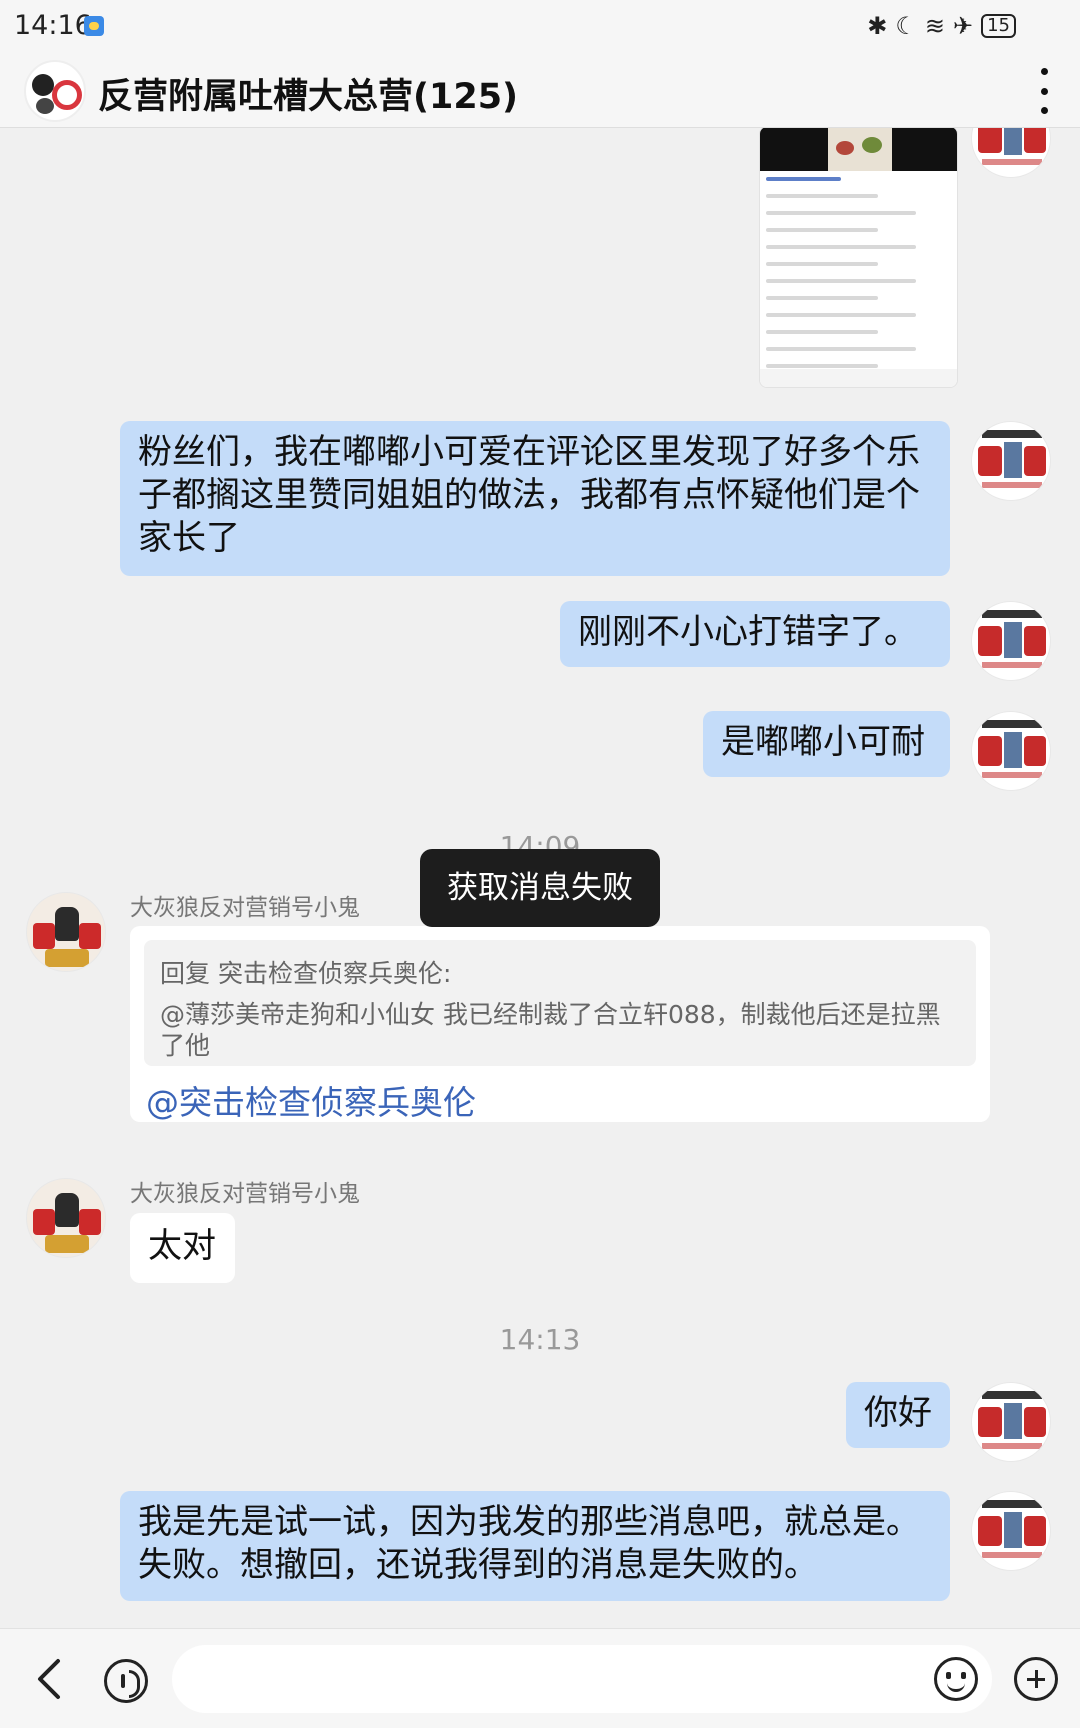 This screenshot has height=1728, width=1080. I want to click on weather-icon, so click(94, 26).